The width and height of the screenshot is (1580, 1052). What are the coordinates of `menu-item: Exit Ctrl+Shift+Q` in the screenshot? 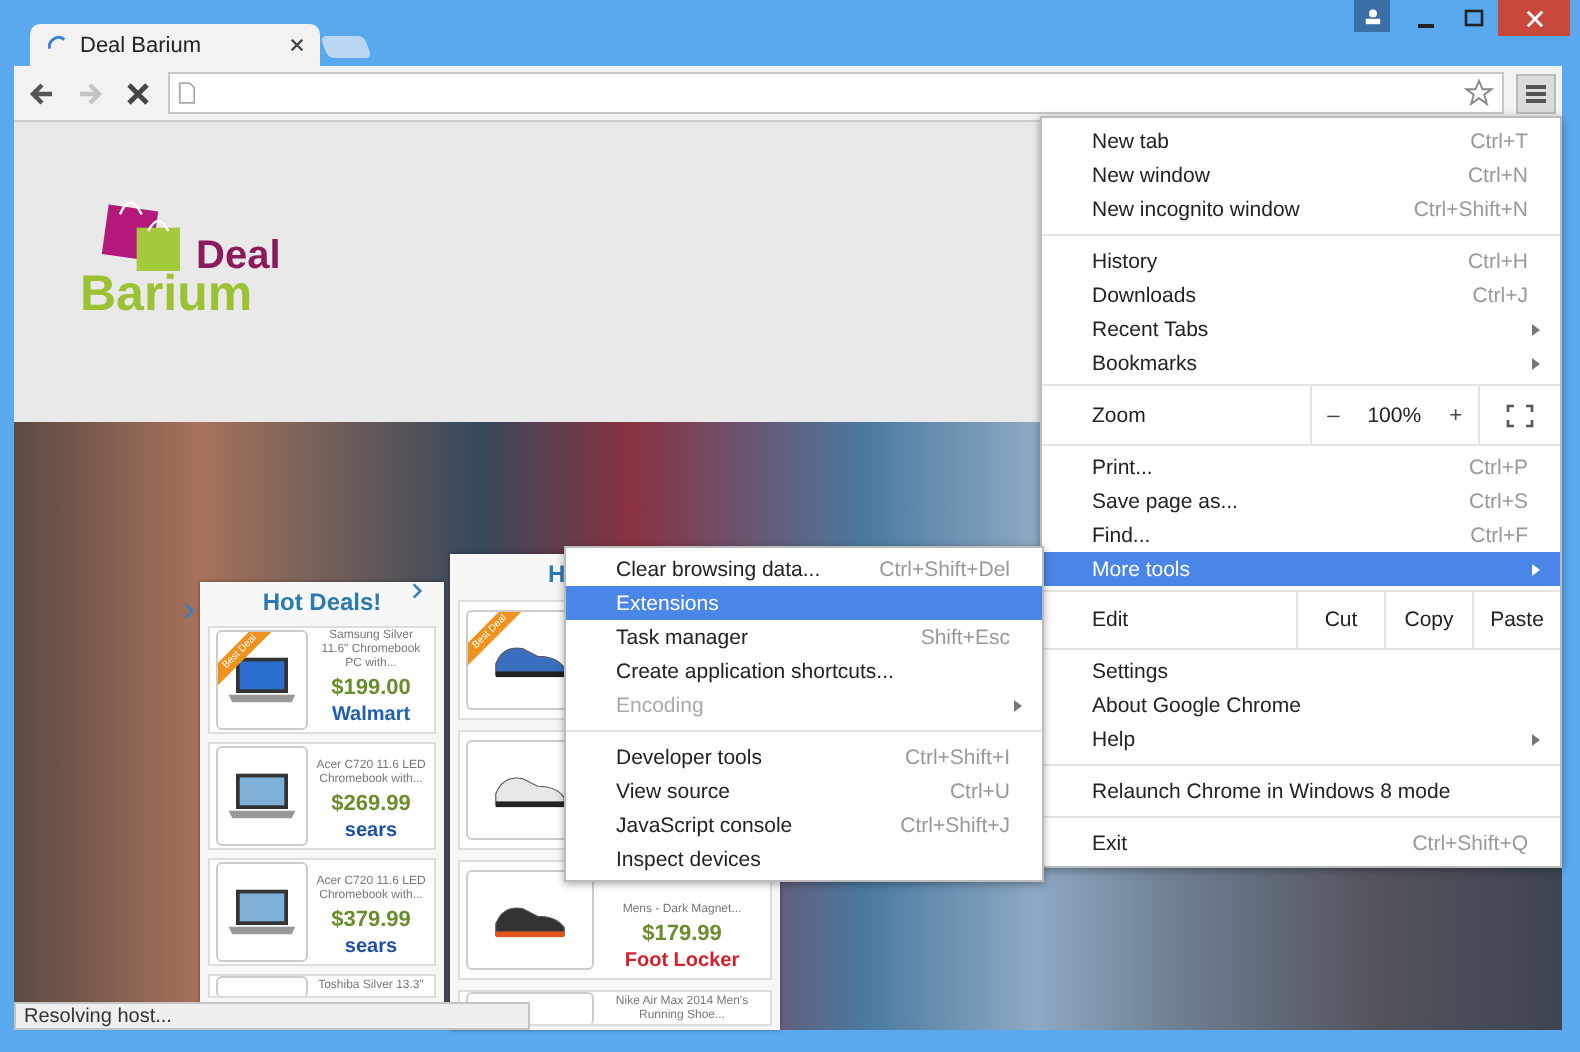 It's located at (1301, 843).